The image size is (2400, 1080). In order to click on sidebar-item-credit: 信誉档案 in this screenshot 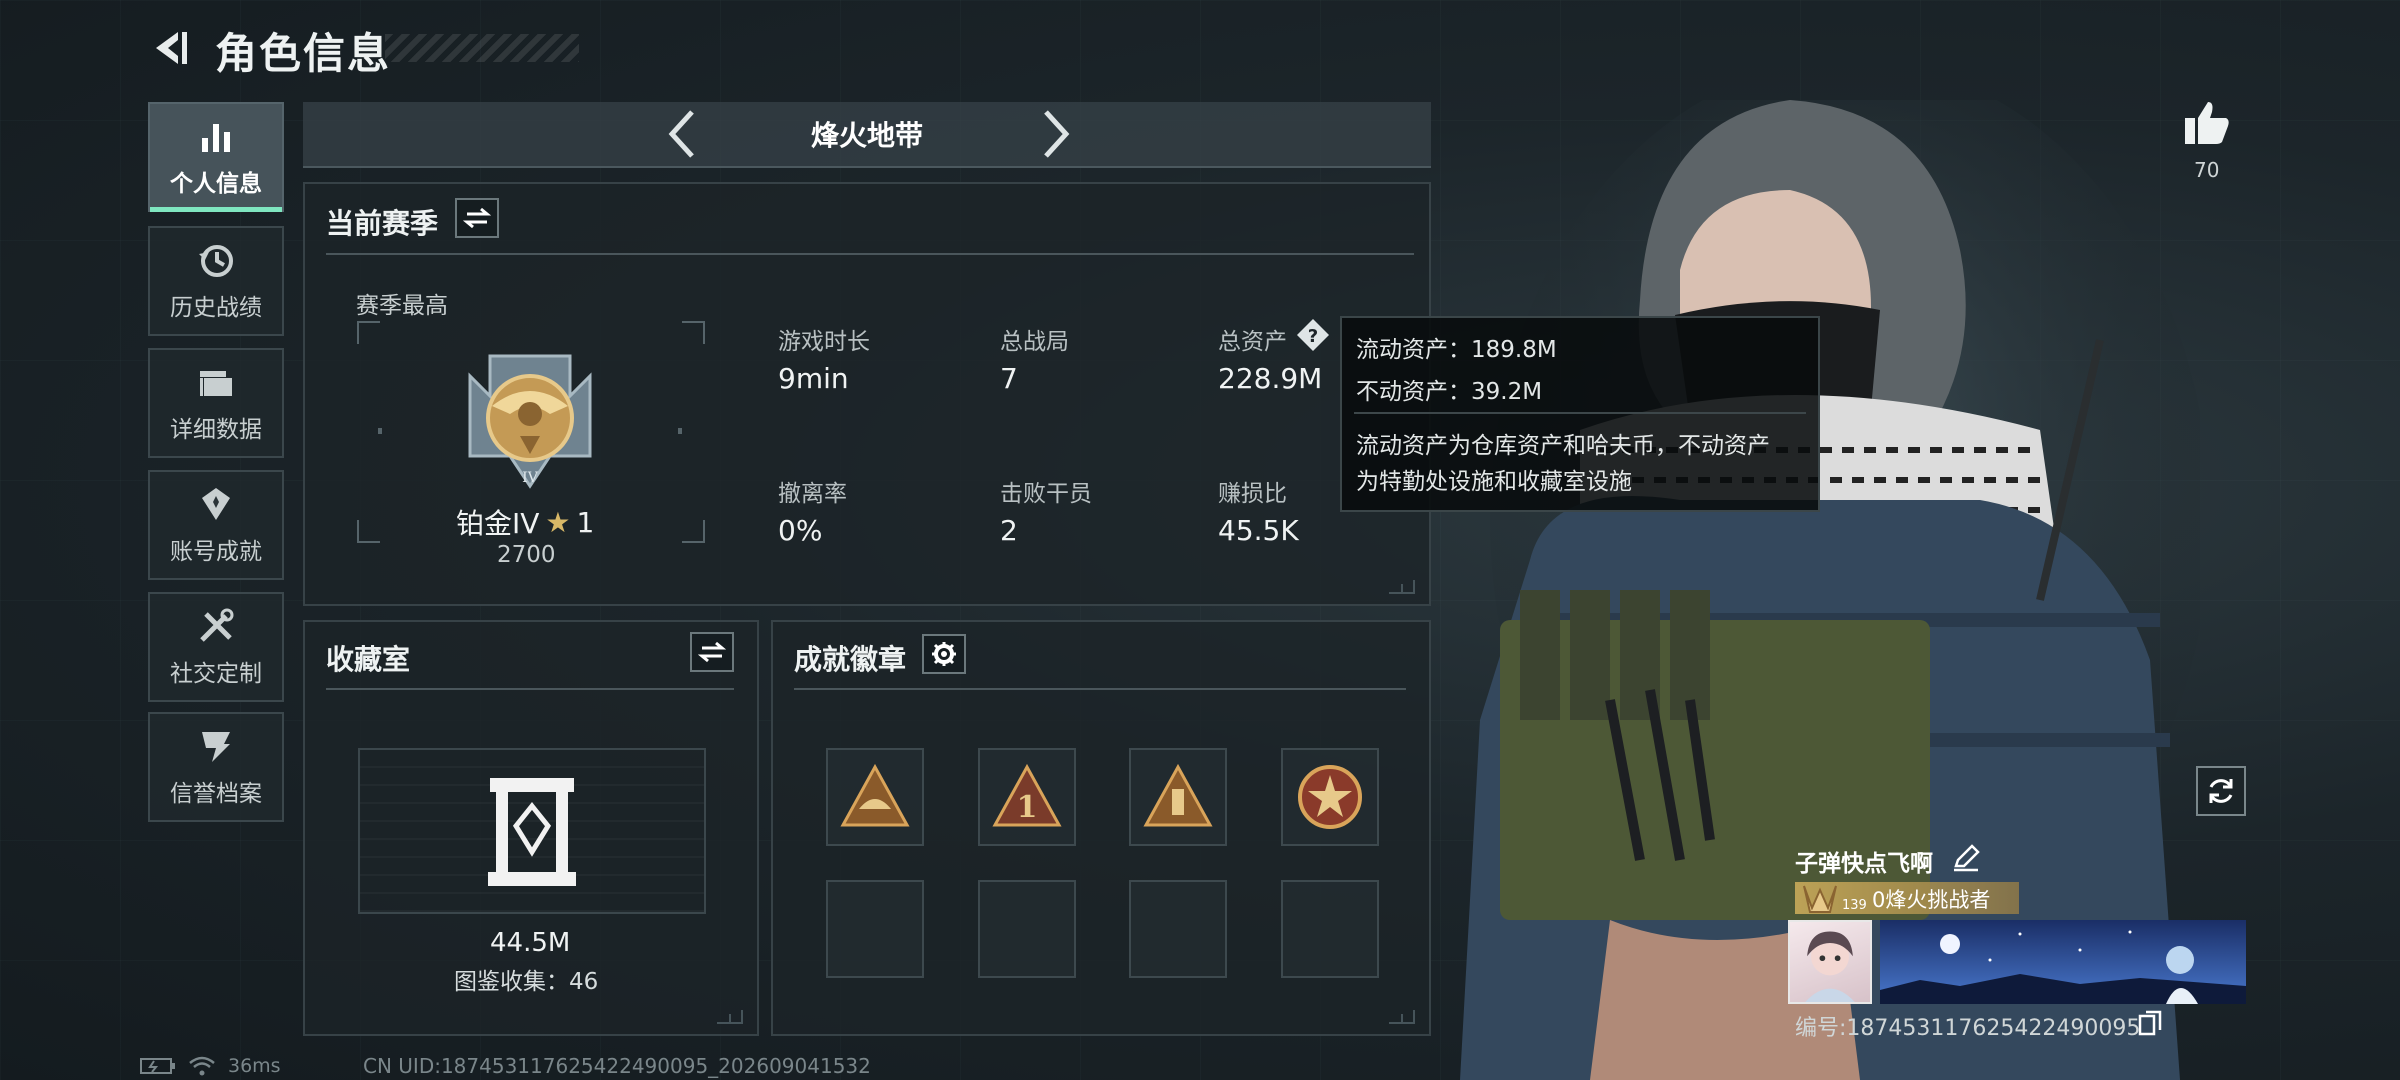, I will do `click(216, 767)`.